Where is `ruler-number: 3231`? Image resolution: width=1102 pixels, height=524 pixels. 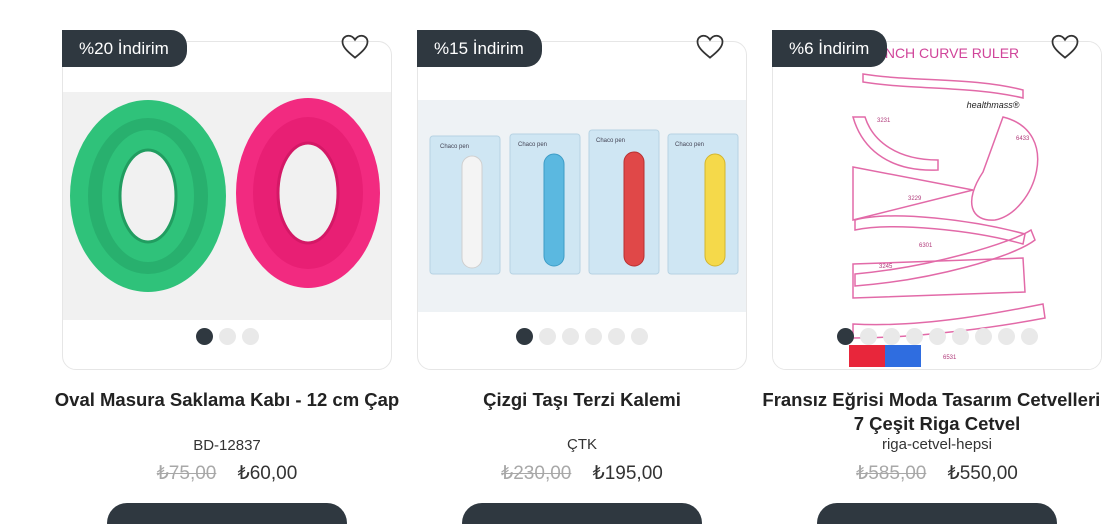 ruler-number: 3231 is located at coordinates (884, 121).